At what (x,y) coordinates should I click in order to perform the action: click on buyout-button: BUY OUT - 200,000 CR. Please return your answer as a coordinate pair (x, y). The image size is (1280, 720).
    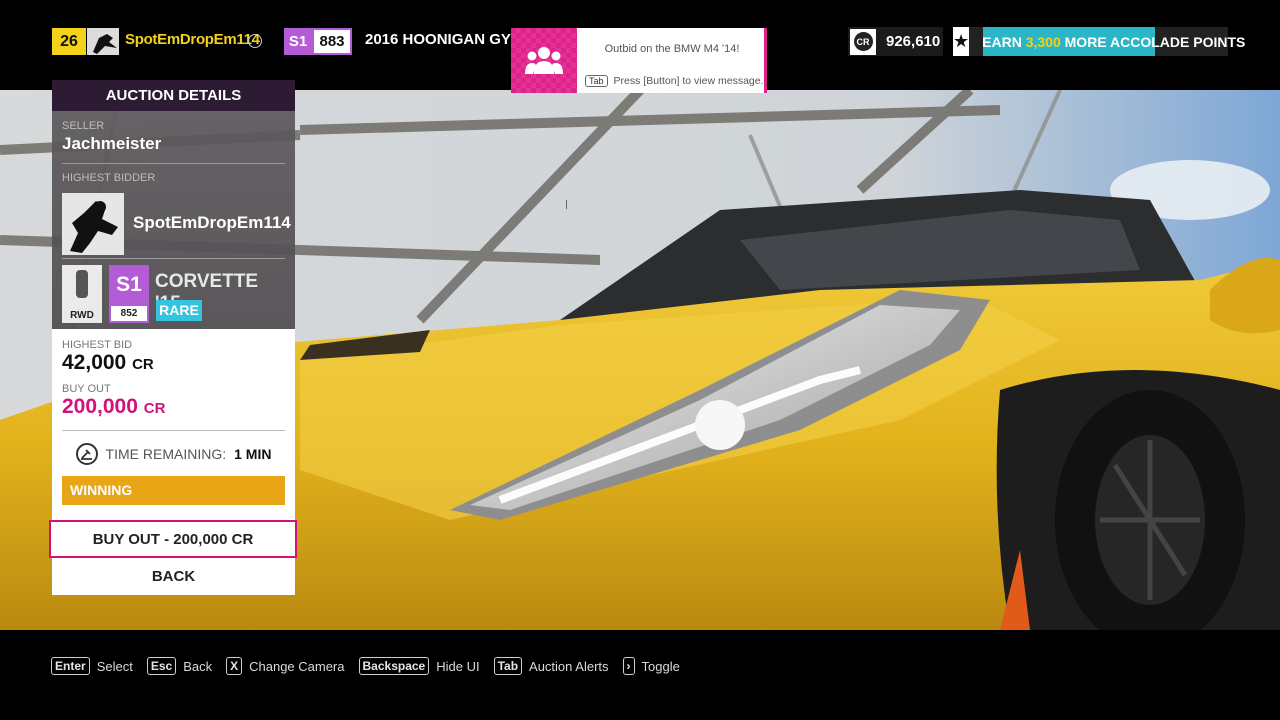
    Looking at the image, I should click on (173, 539).